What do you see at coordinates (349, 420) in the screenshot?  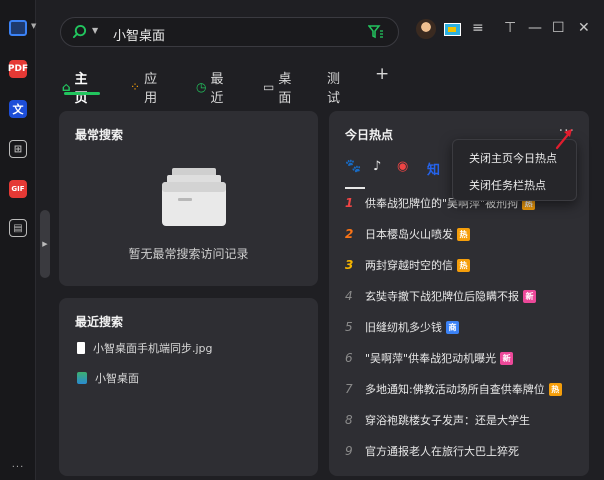 I see `hot-rank: 8` at bounding box center [349, 420].